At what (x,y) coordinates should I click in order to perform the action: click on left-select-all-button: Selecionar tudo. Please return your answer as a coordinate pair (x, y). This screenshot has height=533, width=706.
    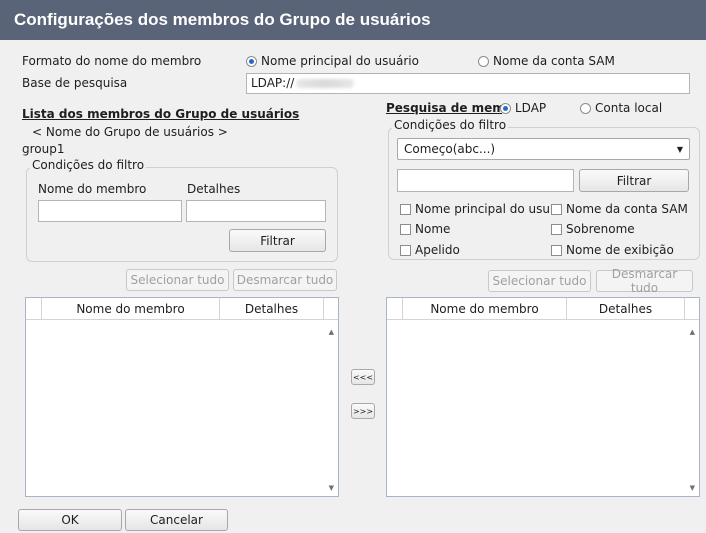
    Looking at the image, I should click on (177, 280).